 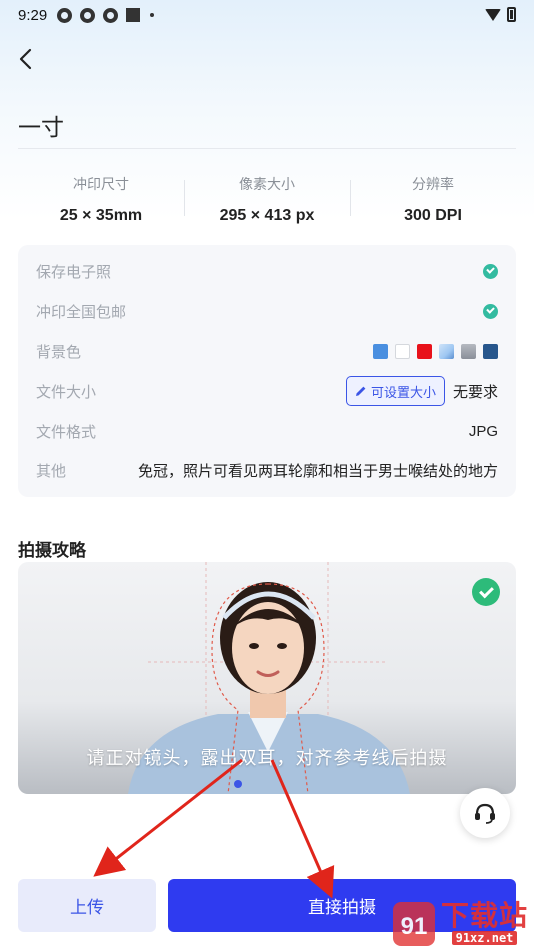 What do you see at coordinates (267, 431) in the screenshot?
I see `detail-row-file-format: 文件格式 JPG` at bounding box center [267, 431].